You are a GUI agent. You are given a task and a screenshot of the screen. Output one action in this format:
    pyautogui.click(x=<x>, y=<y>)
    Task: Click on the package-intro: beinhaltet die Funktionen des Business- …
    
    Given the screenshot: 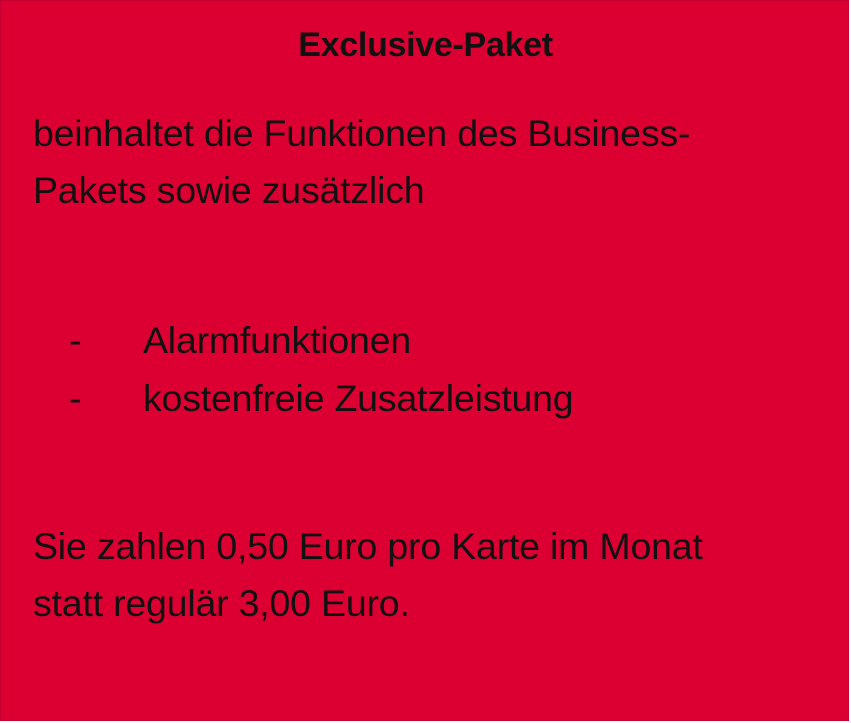 What is the action you would take?
    pyautogui.click(x=428, y=162)
    